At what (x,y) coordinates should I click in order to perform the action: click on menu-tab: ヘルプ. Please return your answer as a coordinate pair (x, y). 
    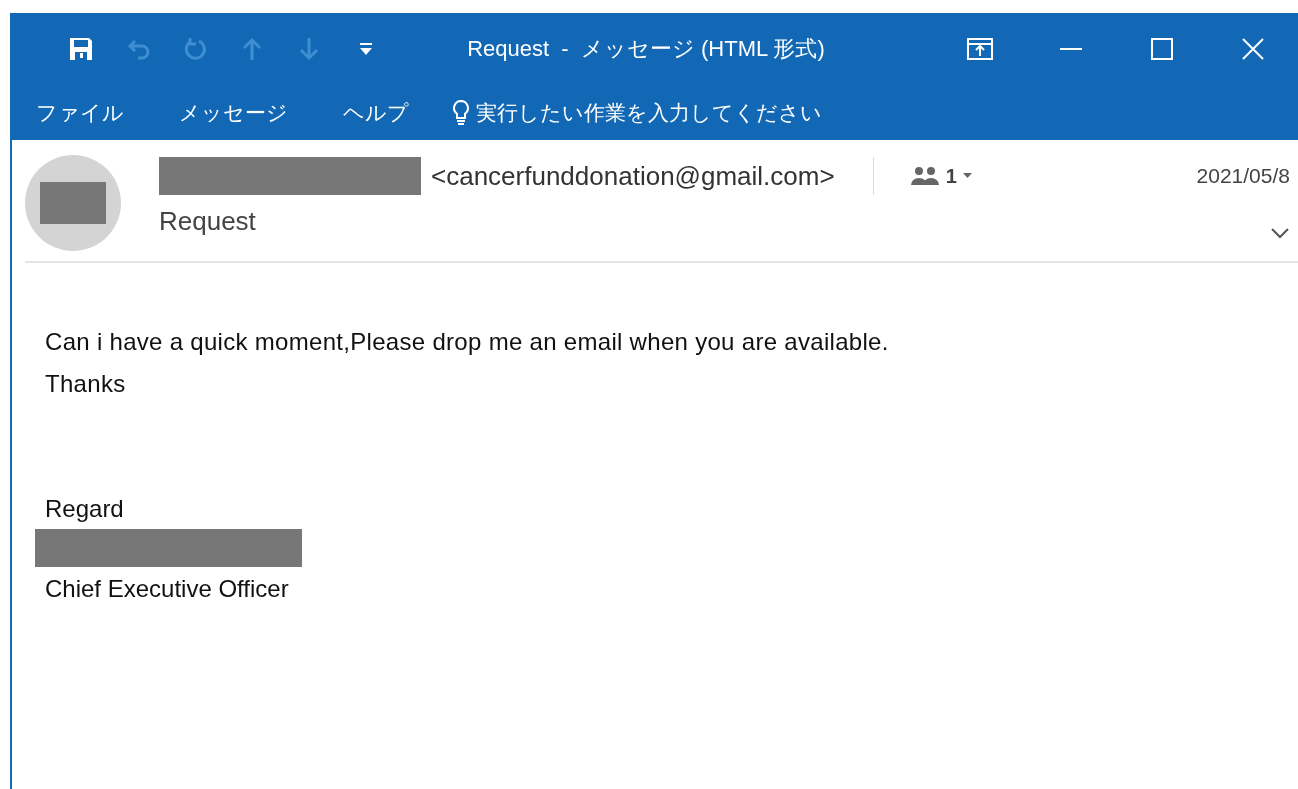
    Looking at the image, I should click on (376, 112).